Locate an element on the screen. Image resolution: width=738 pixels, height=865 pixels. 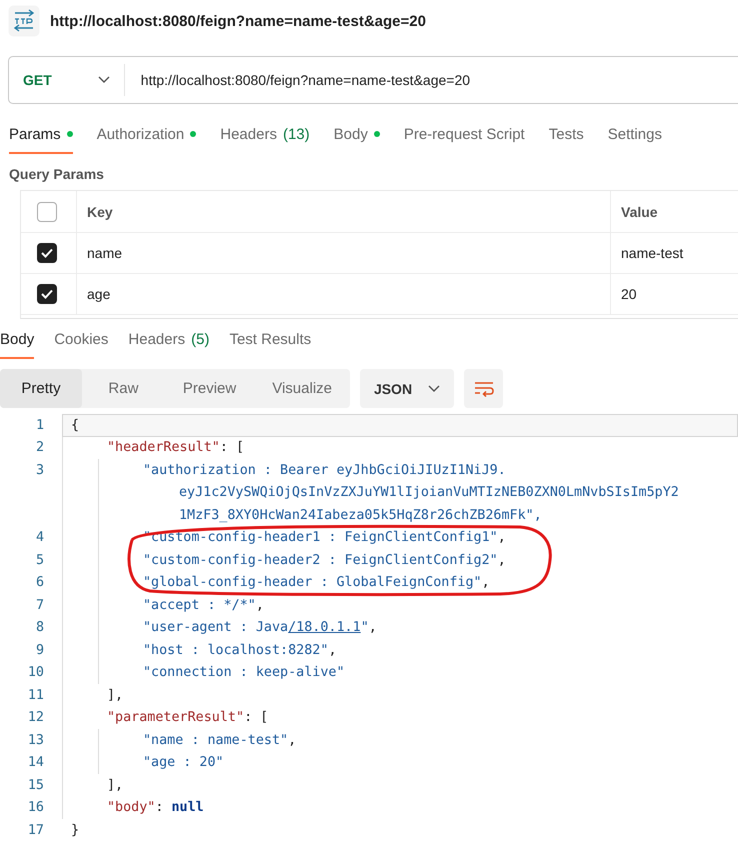
request-title: http://localhost:8080/feign?name=name-test&age=20 is located at coordinates (238, 21).